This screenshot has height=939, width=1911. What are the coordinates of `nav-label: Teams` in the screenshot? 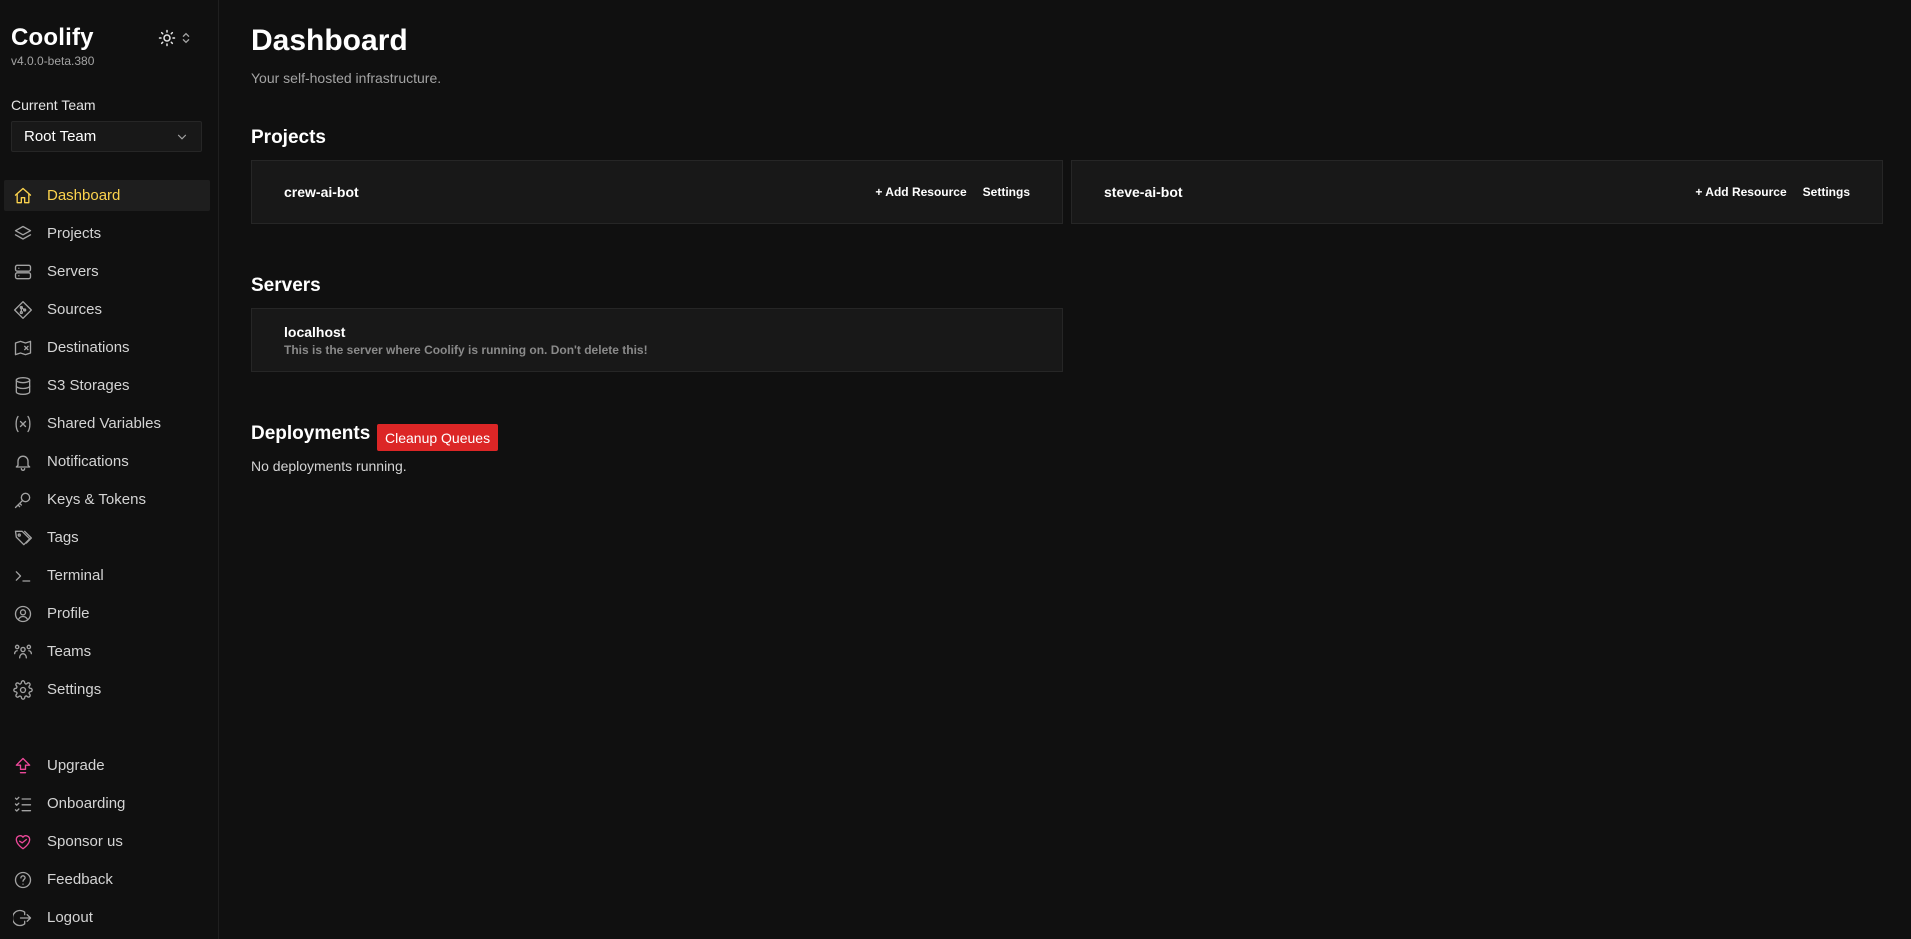 It's located at (69, 651).